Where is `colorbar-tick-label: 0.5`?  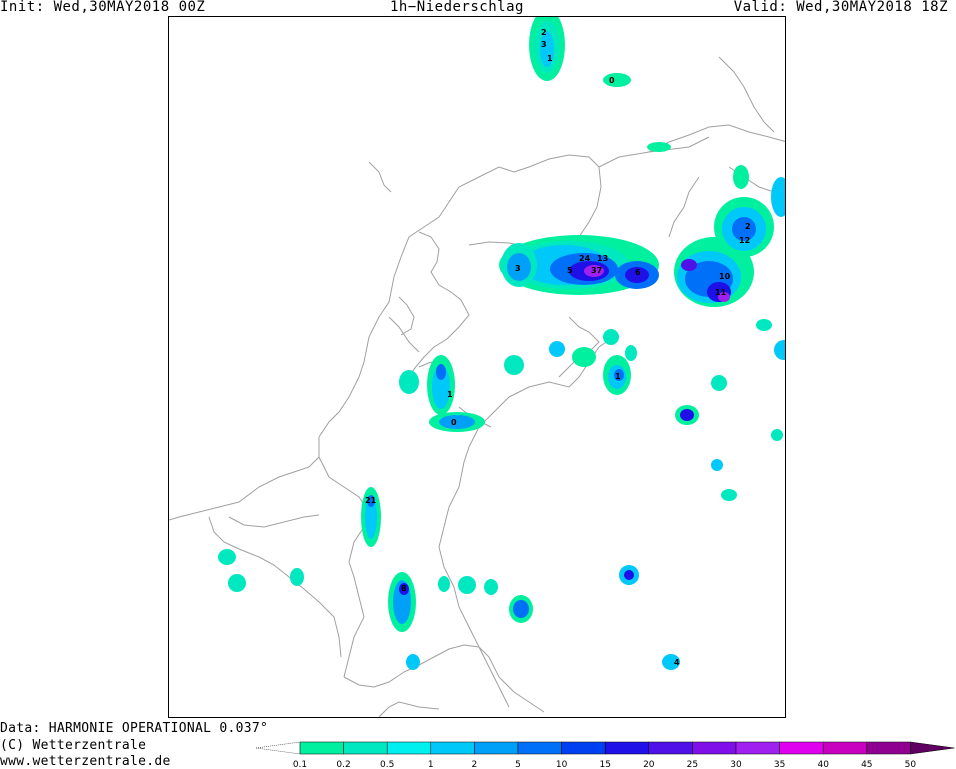 colorbar-tick-label: 0.5 is located at coordinates (387, 764).